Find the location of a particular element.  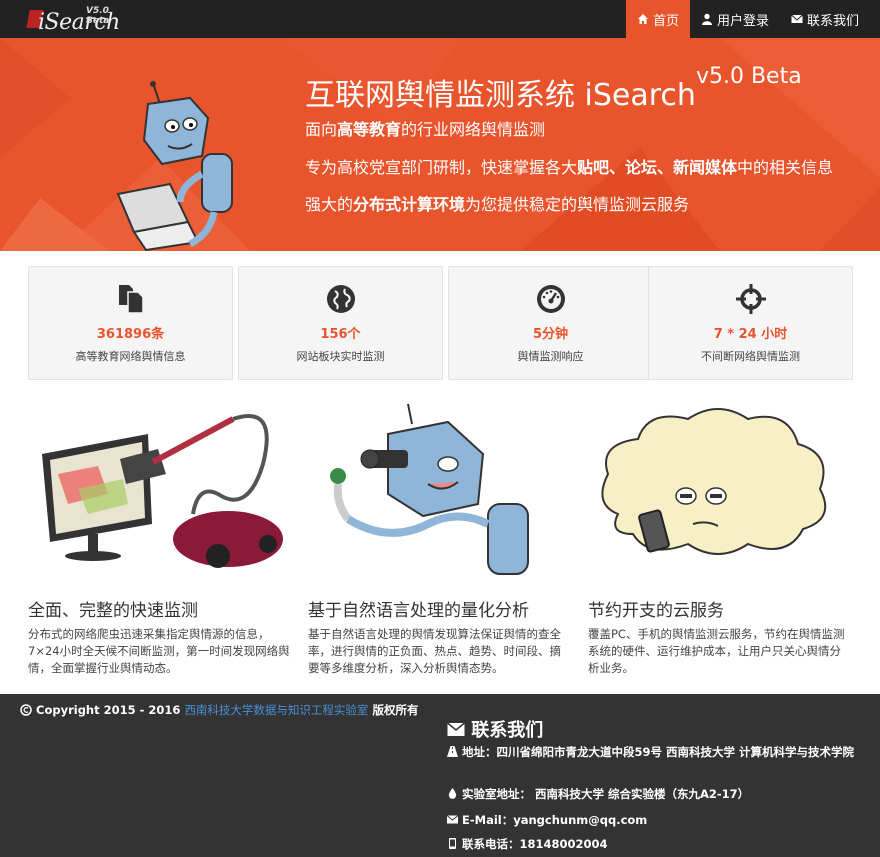

feature-title: 节约开支的云服务 is located at coordinates (656, 611).